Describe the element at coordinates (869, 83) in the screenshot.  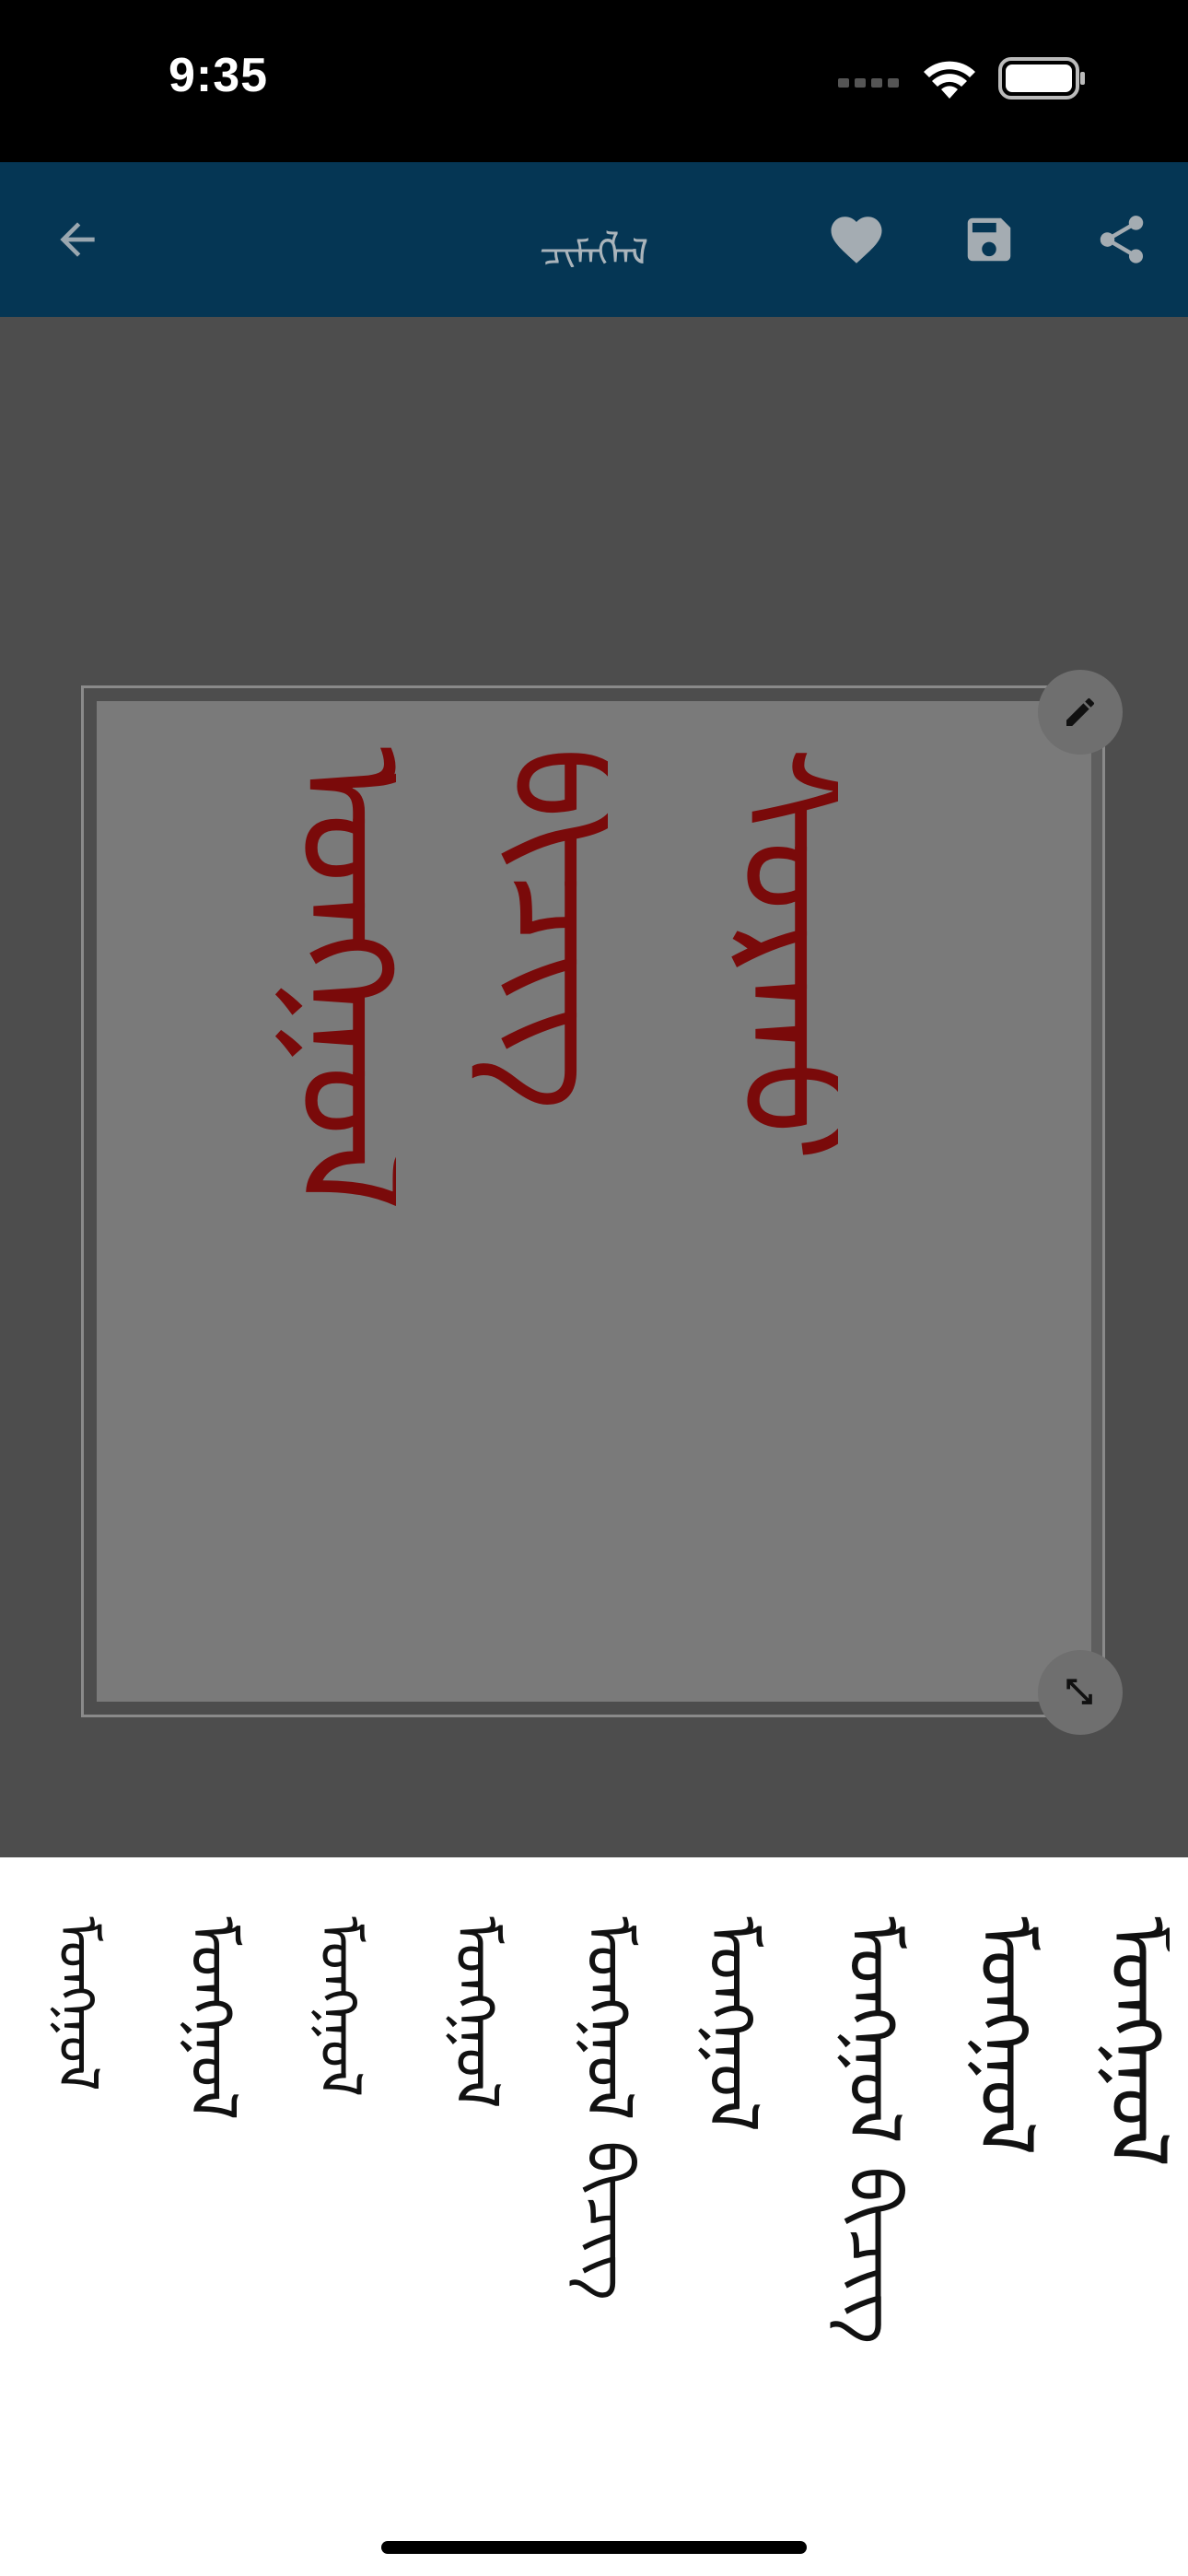
I see `cellular-signal-icon` at that location.